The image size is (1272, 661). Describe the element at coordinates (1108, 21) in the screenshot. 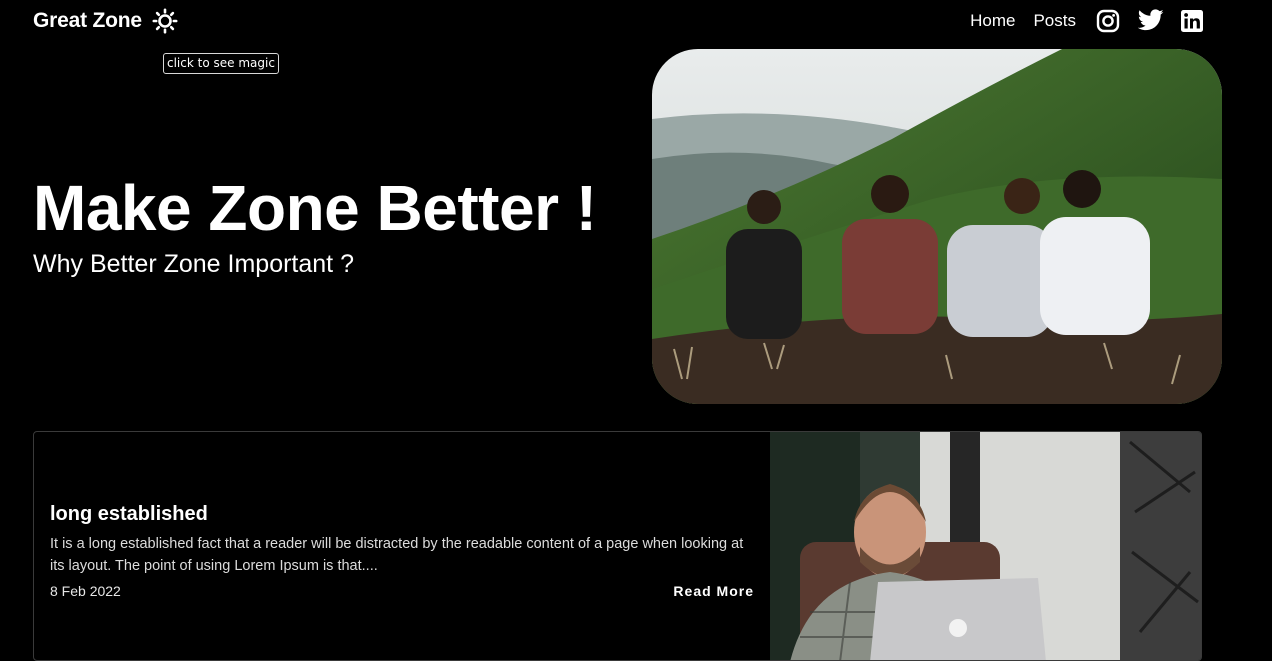

I see `instagram-icon` at that location.